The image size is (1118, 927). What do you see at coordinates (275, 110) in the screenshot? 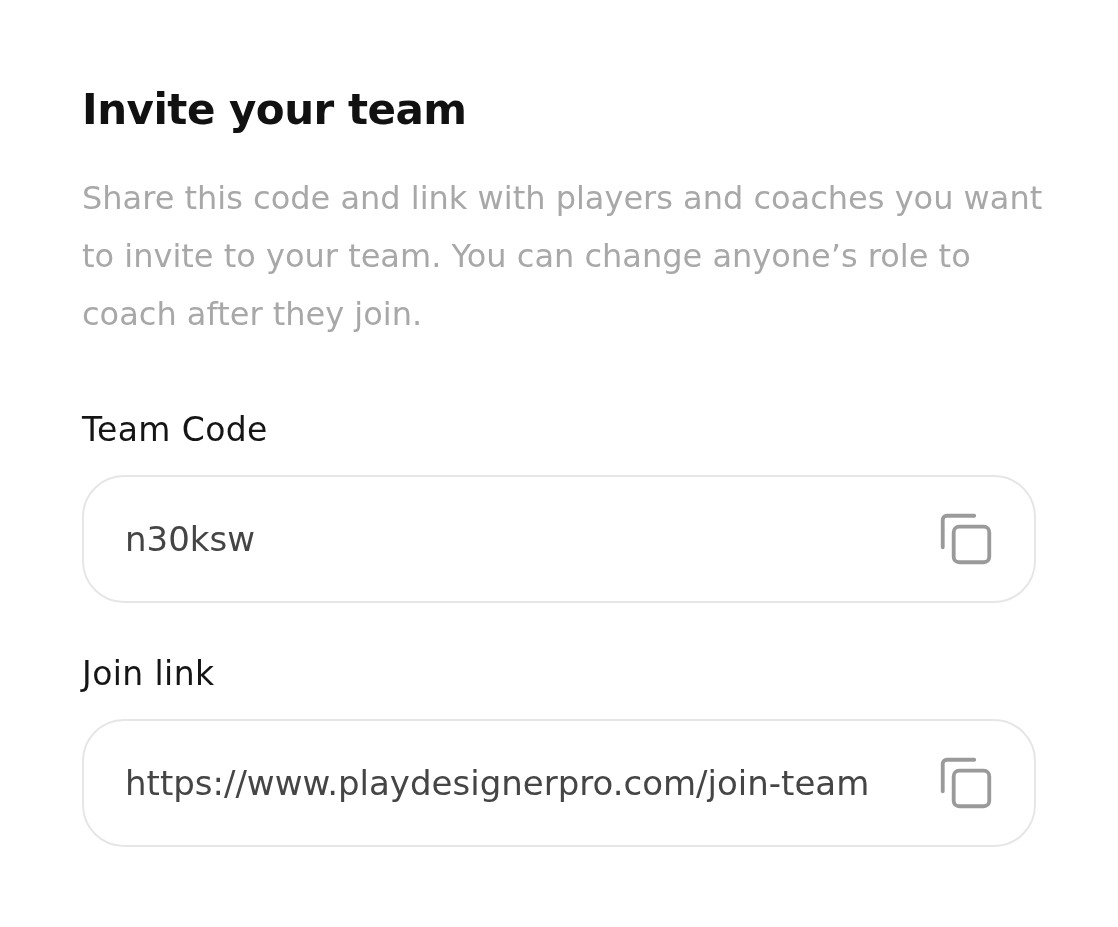
I see `page-title: Invite your team` at bounding box center [275, 110].